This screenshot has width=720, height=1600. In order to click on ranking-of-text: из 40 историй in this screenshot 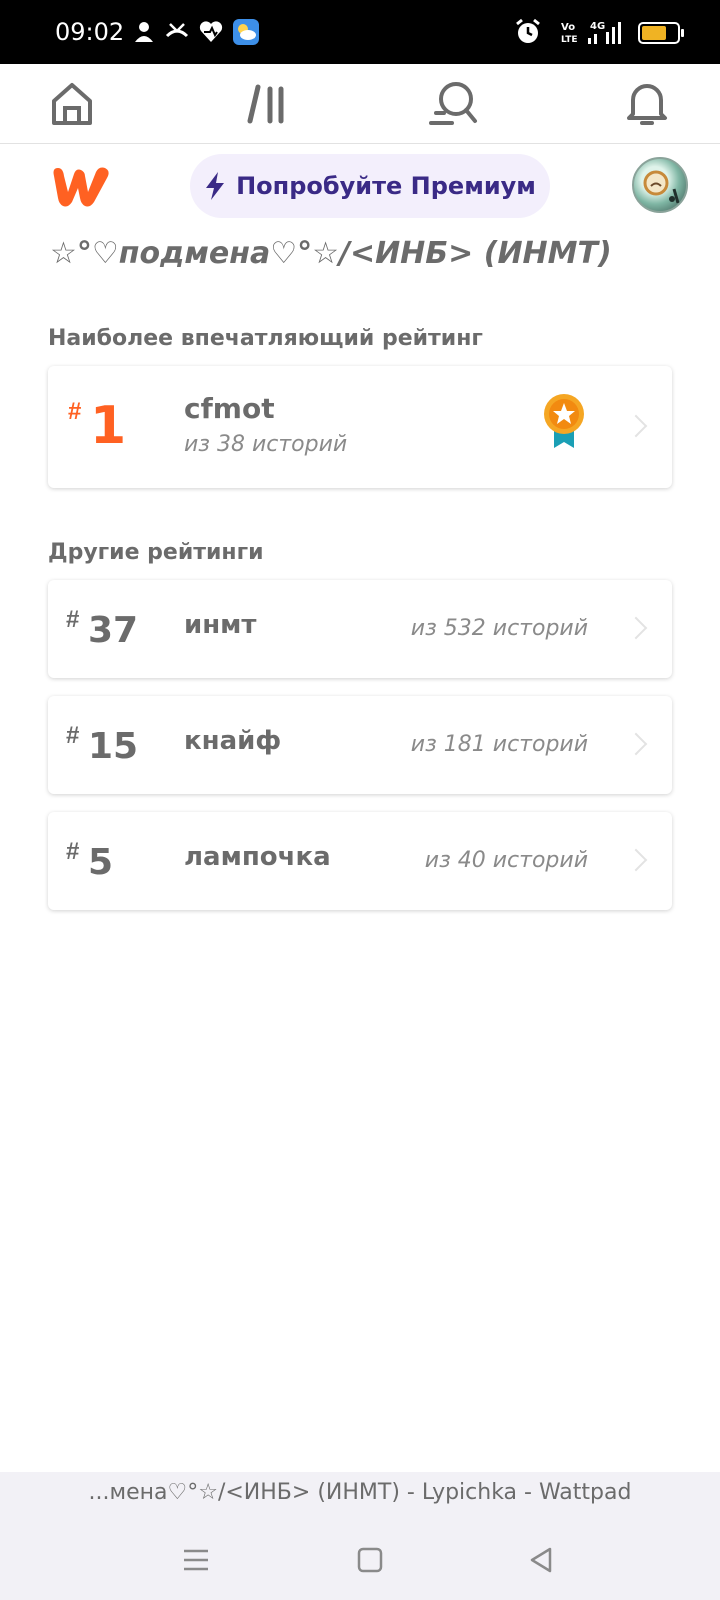, I will do `click(506, 860)`.